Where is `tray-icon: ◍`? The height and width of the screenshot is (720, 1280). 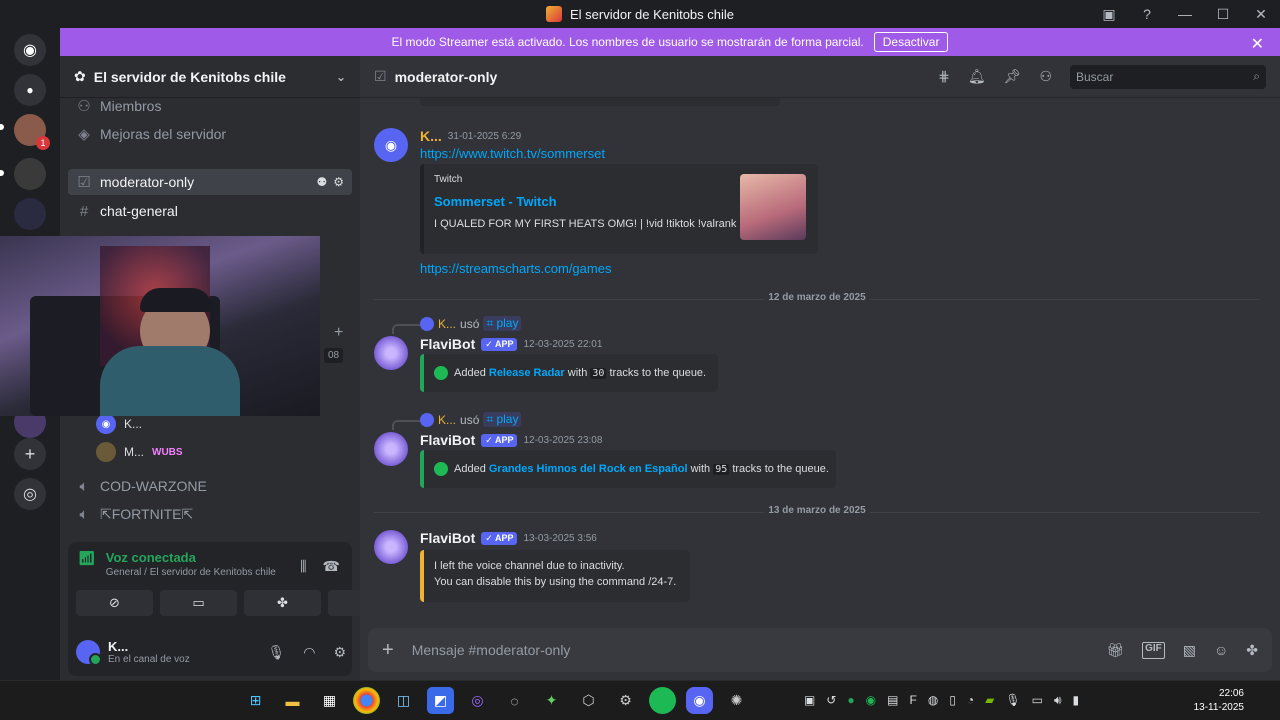
tray-icon: ◍ is located at coordinates (933, 700).